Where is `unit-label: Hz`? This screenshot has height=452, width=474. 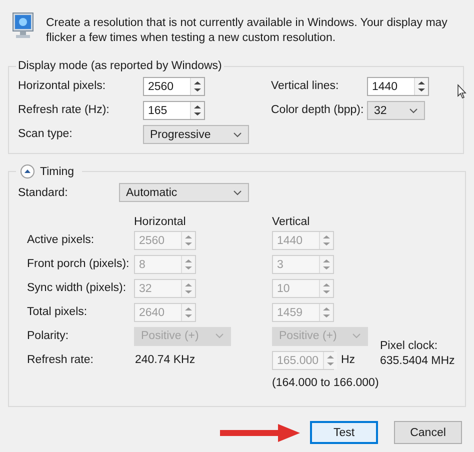 unit-label: Hz is located at coordinates (348, 360).